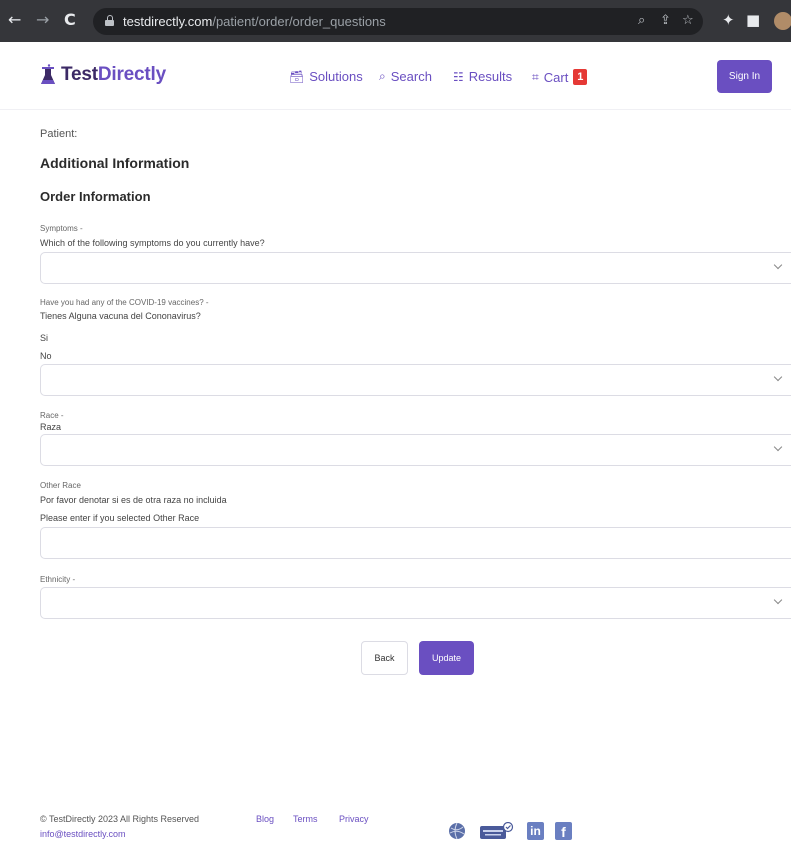 The image size is (791, 845). I want to click on vaccine-question: Tienes Alguna vacuna del Cononavirus?, so click(120, 316).